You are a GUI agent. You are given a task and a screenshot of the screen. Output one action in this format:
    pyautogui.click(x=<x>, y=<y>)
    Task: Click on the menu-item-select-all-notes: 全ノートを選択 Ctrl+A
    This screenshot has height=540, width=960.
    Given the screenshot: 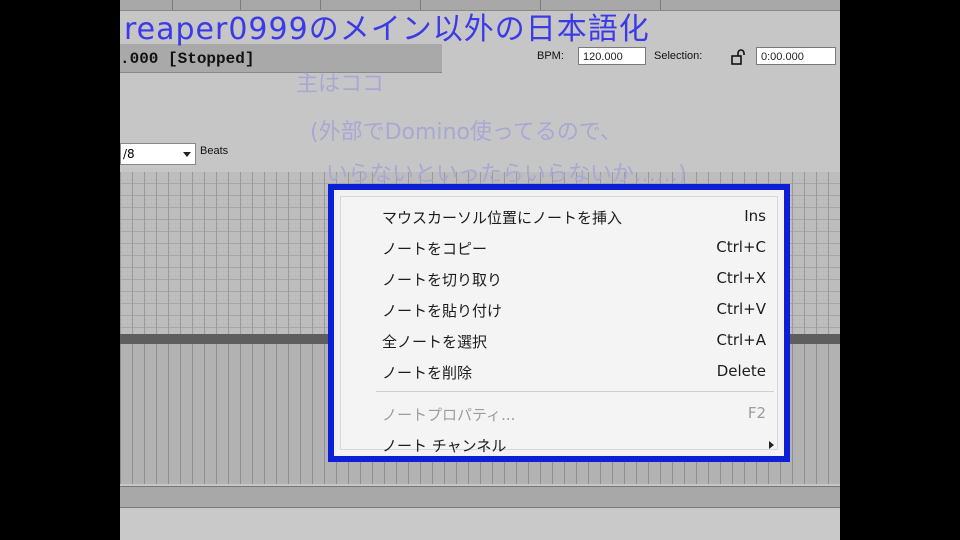 What is the action you would take?
    pyautogui.click(x=574, y=340)
    